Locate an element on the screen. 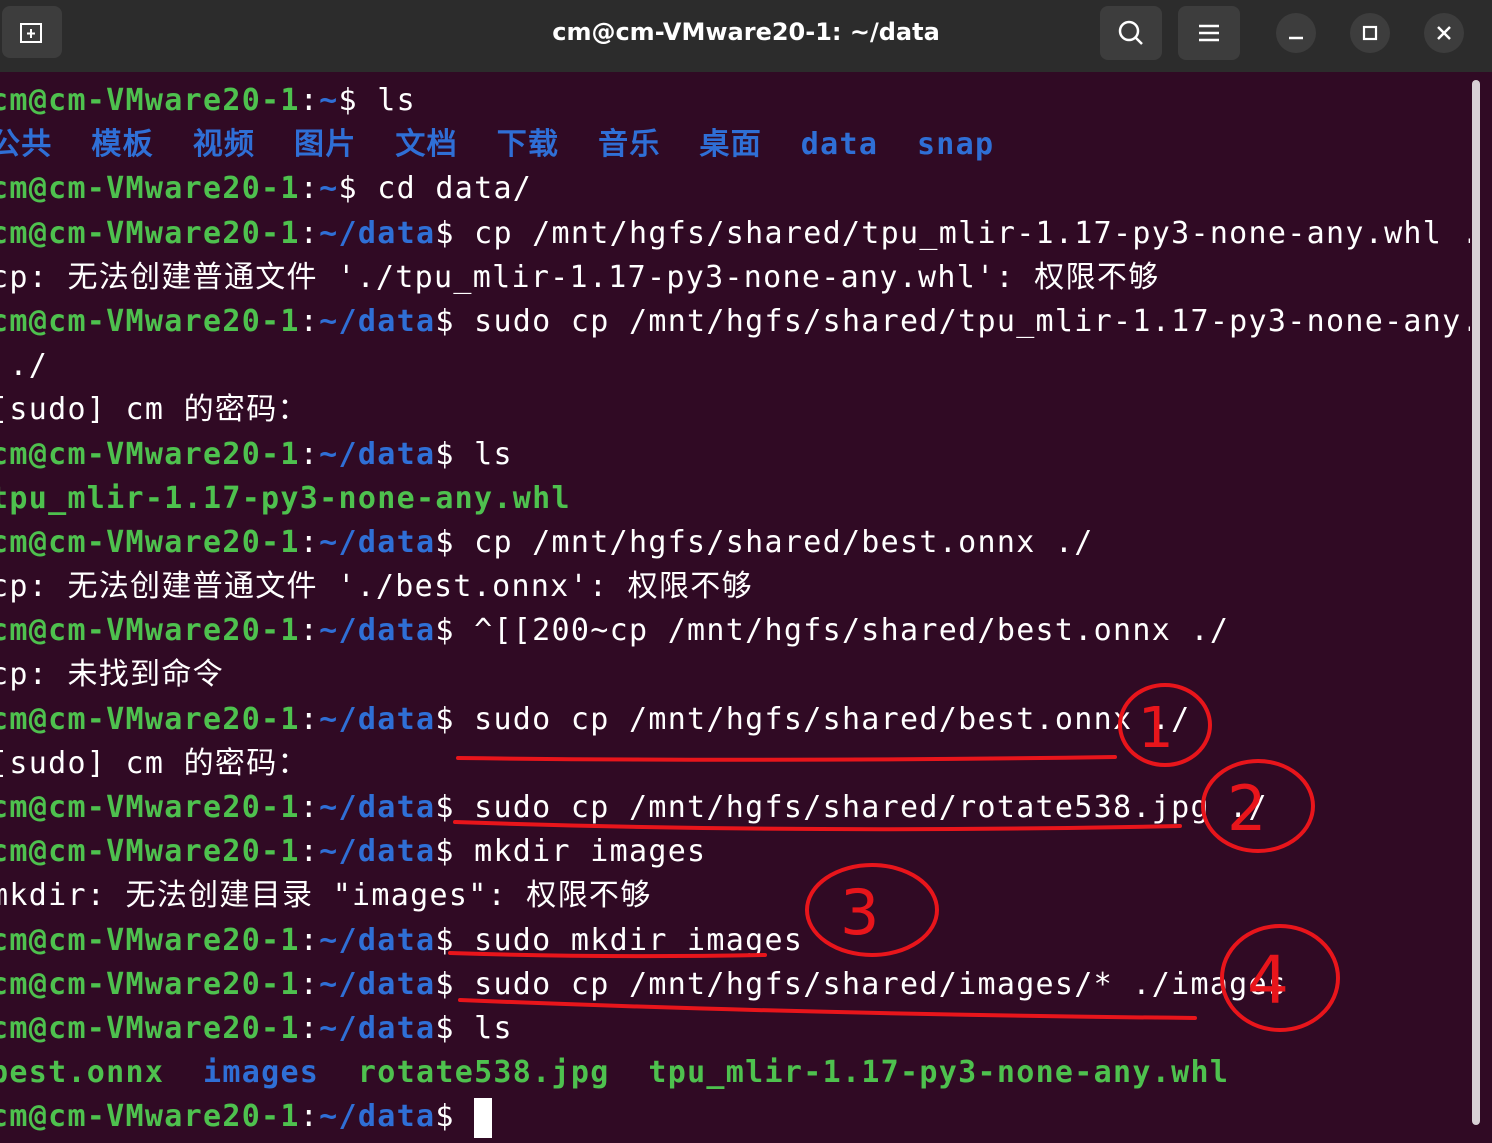 This screenshot has height=1143, width=1492. annotation-number: 2 is located at coordinates (1246, 808).